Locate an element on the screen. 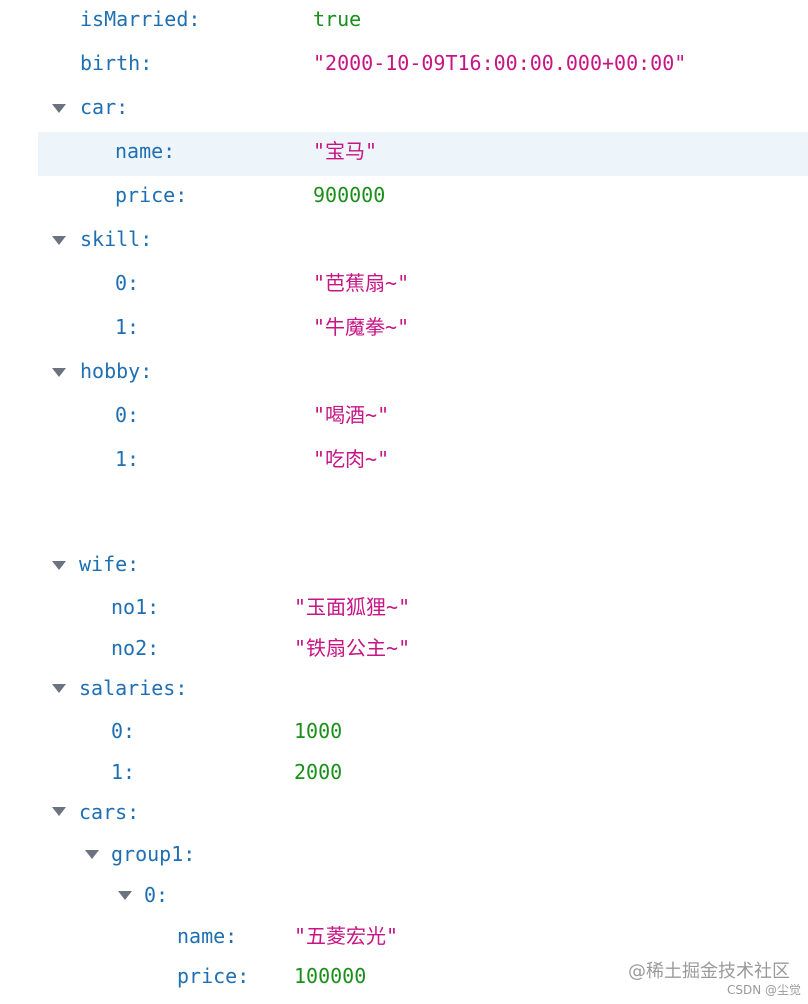  json-key: no1: is located at coordinates (135, 607).